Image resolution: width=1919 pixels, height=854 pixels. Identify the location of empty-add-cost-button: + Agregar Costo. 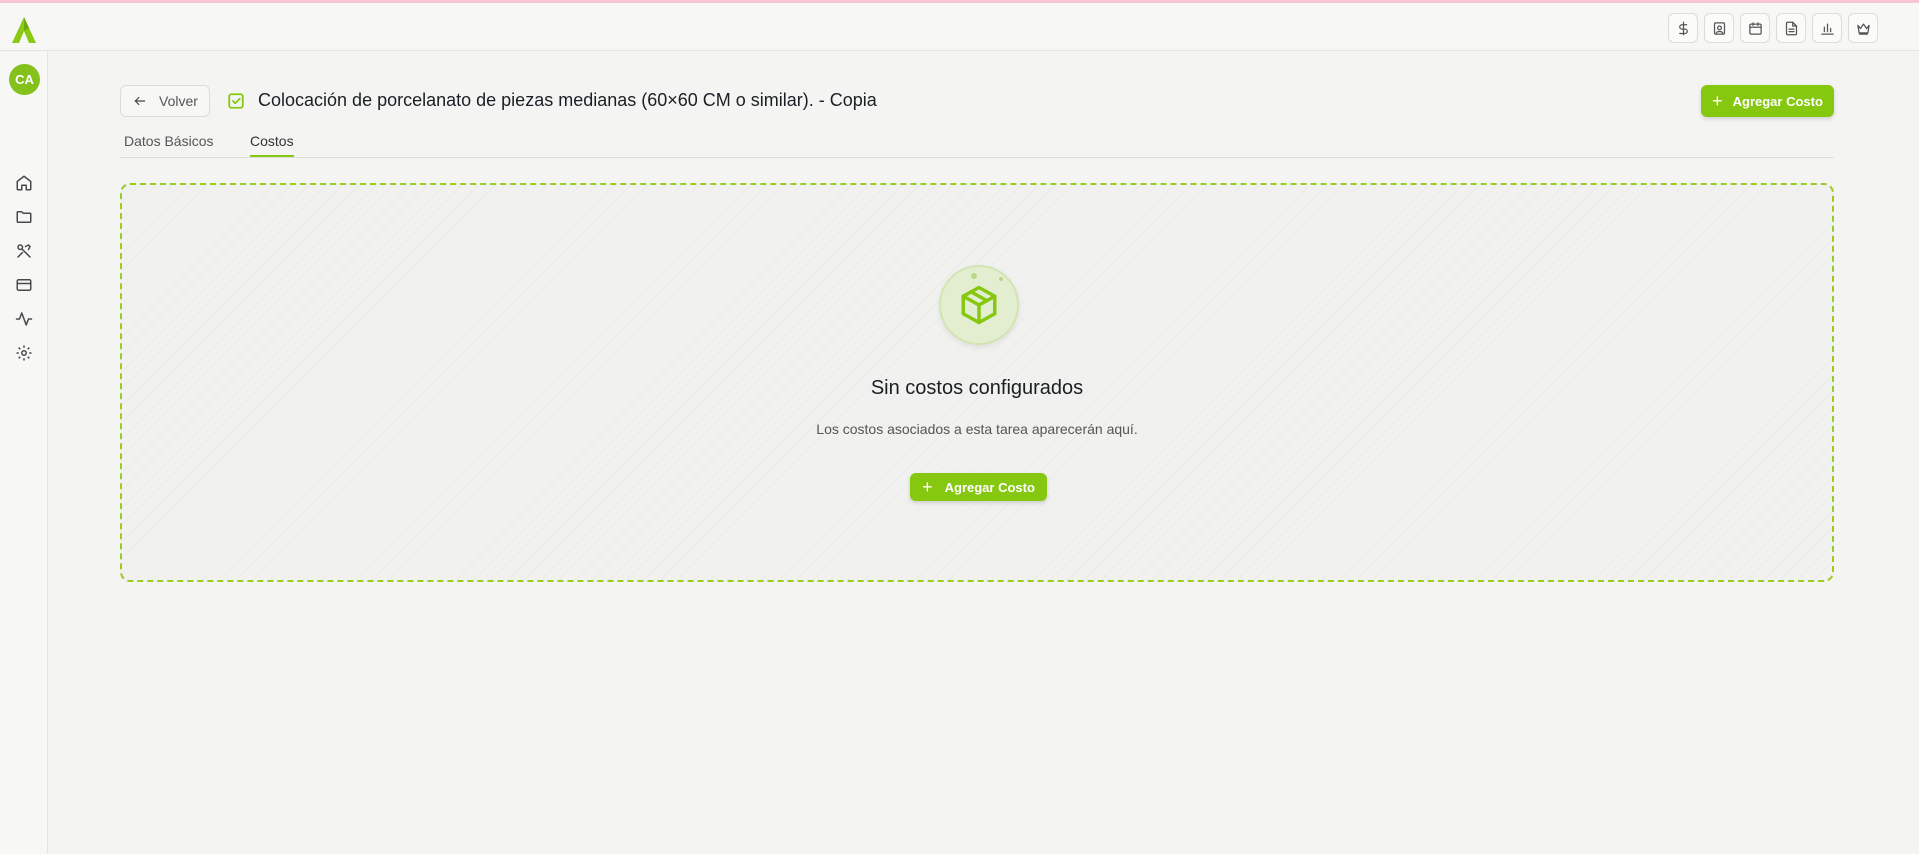
(978, 487).